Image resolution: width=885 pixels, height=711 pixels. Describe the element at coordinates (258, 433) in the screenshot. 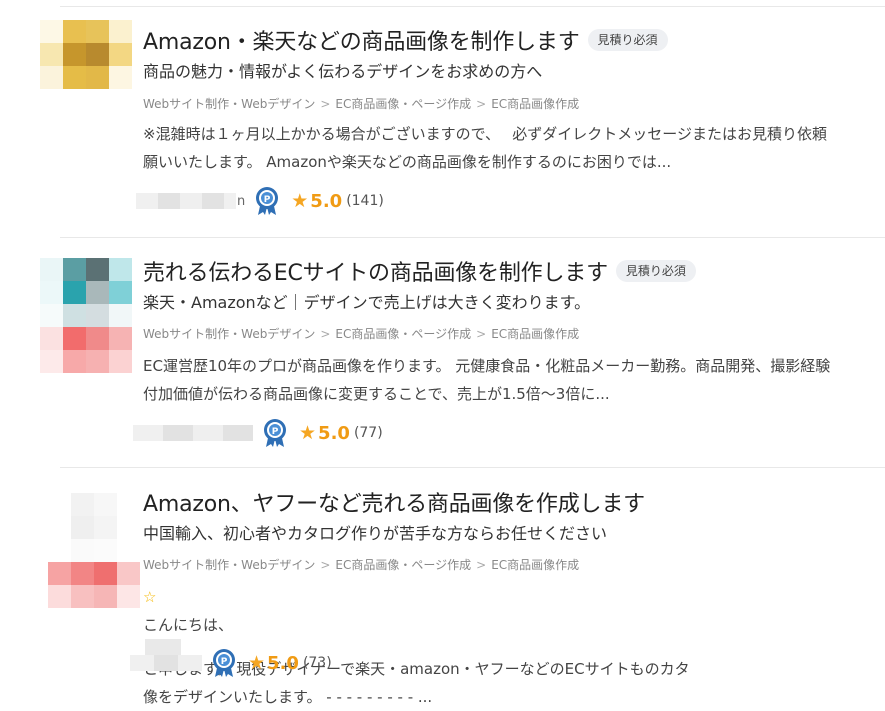

I see `seller-rating-row: P ★ 5.0 (77)` at that location.